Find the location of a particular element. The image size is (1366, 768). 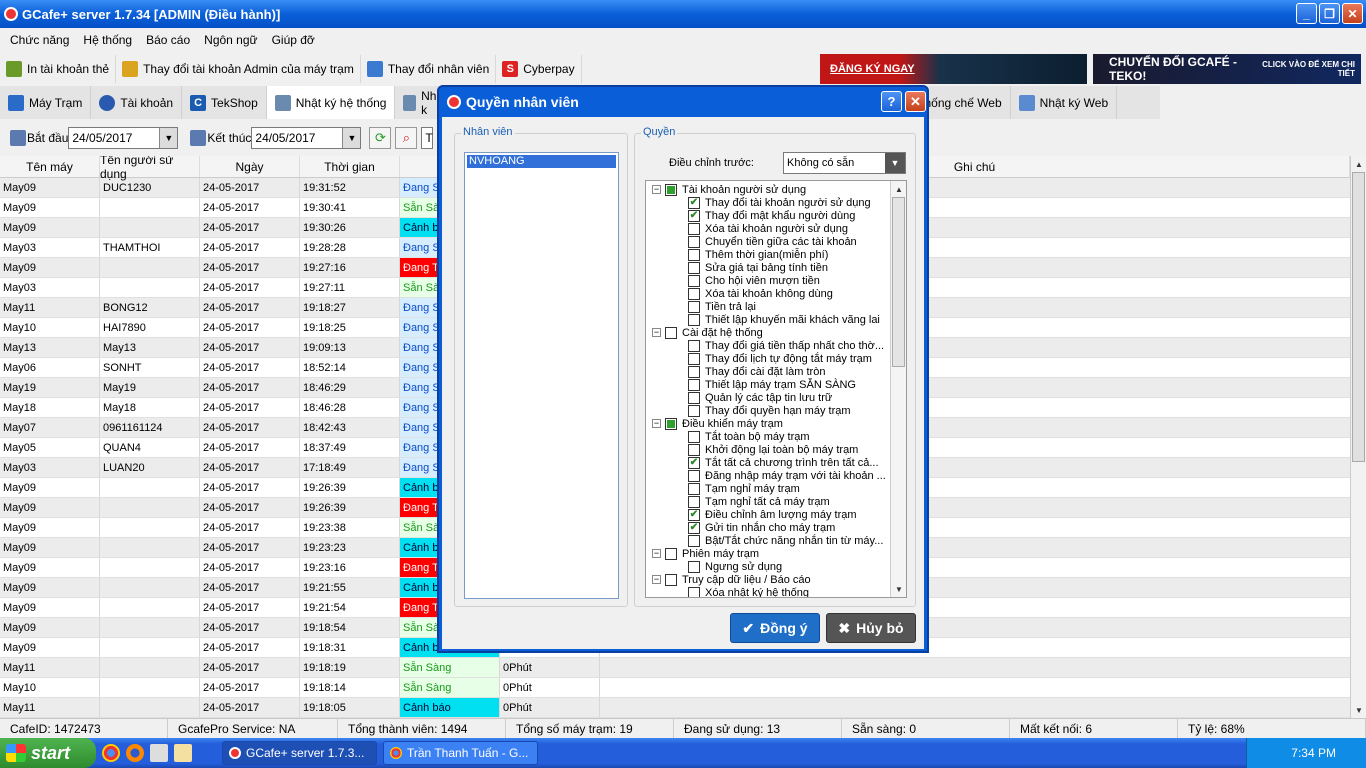

tree-item: − Cài đặt hệ thống is located at coordinates (776, 332).